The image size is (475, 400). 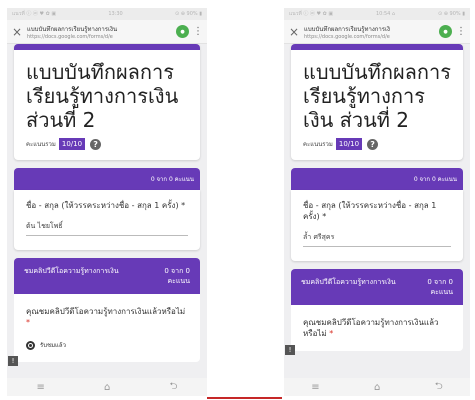 What do you see at coordinates (377, 239) in the screenshot?
I see `answer-name: ล้ำ ศรีสุคร` at bounding box center [377, 239].